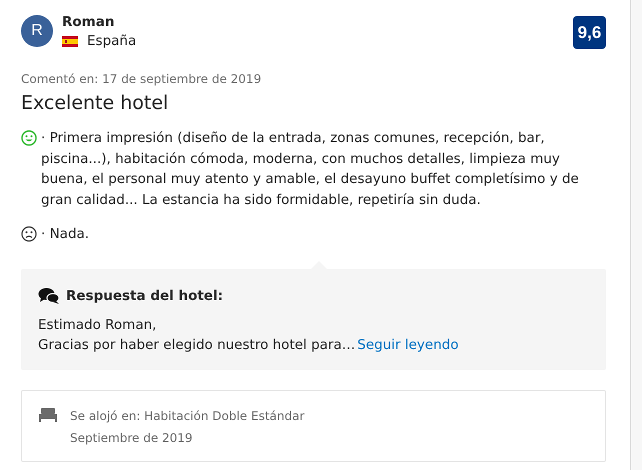  Describe the element at coordinates (141, 79) in the screenshot. I see `review-date: Comentó en: 17 de septiembre de 2019` at that location.